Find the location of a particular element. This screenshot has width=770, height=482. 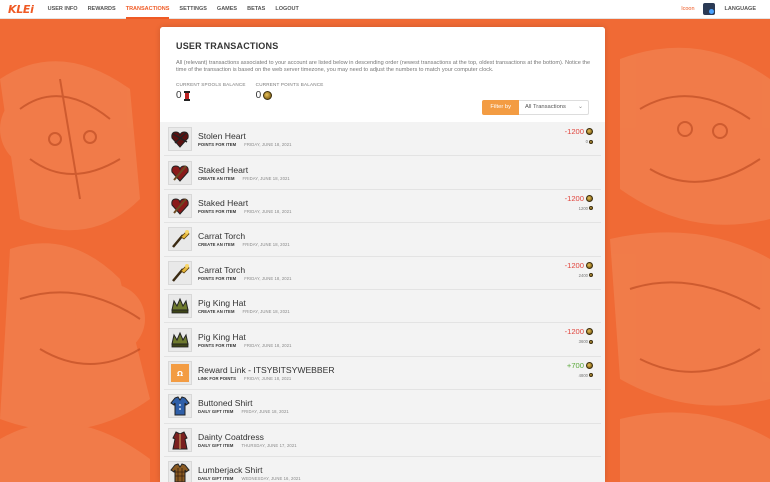

reward-link-icon: Ω is located at coordinates (180, 372).